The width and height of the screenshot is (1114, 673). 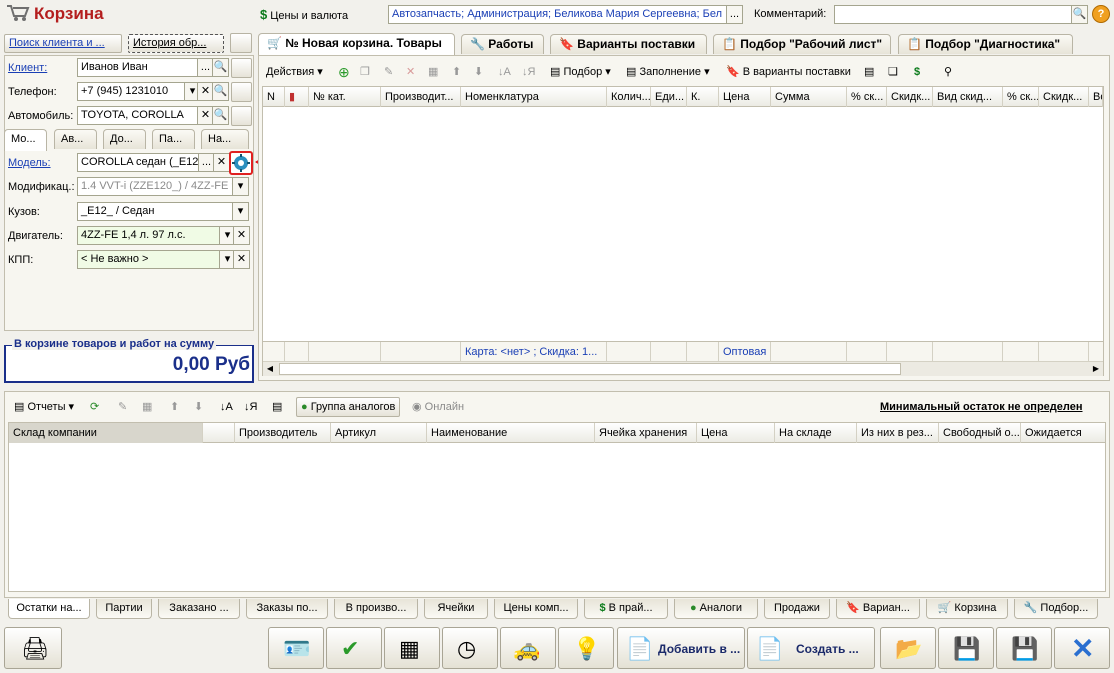 I want to click on refresh-icon: ⟳, so click(x=94, y=407).